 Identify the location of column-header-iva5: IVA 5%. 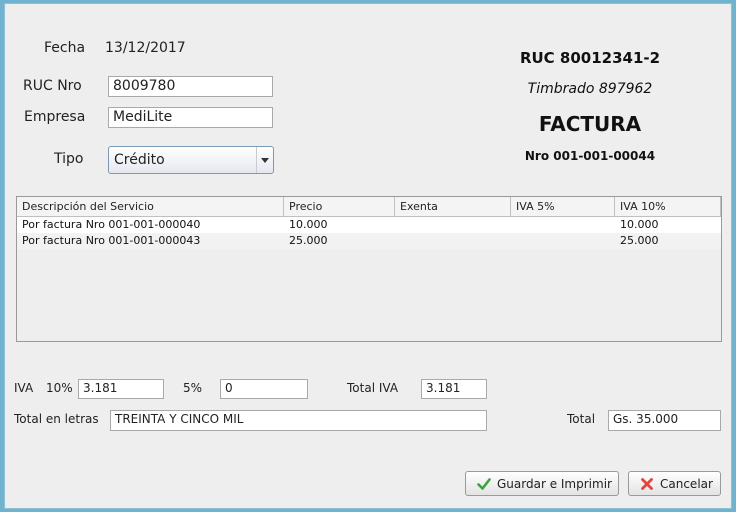
(563, 206).